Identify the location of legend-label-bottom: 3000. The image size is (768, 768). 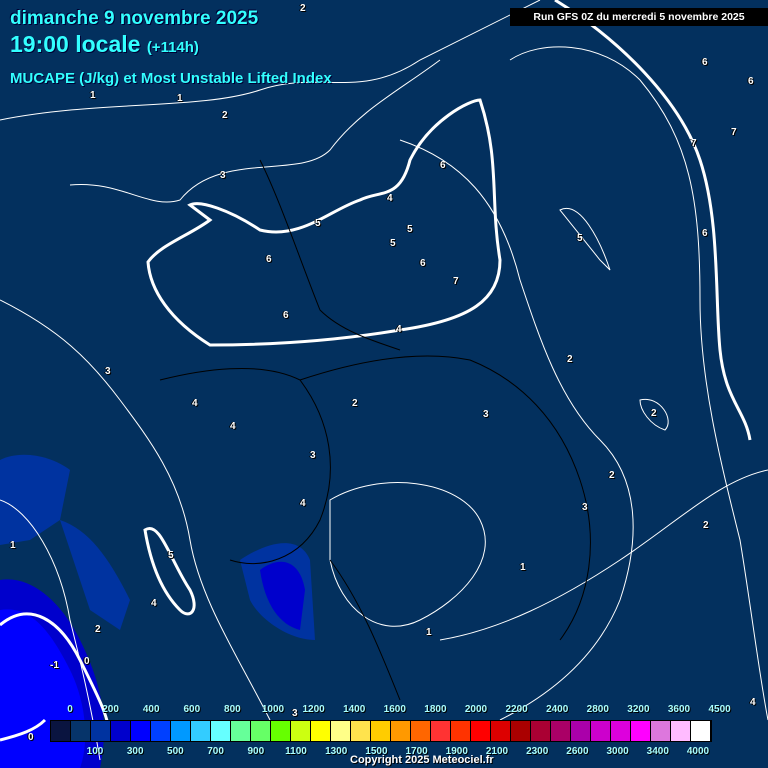
(617, 751).